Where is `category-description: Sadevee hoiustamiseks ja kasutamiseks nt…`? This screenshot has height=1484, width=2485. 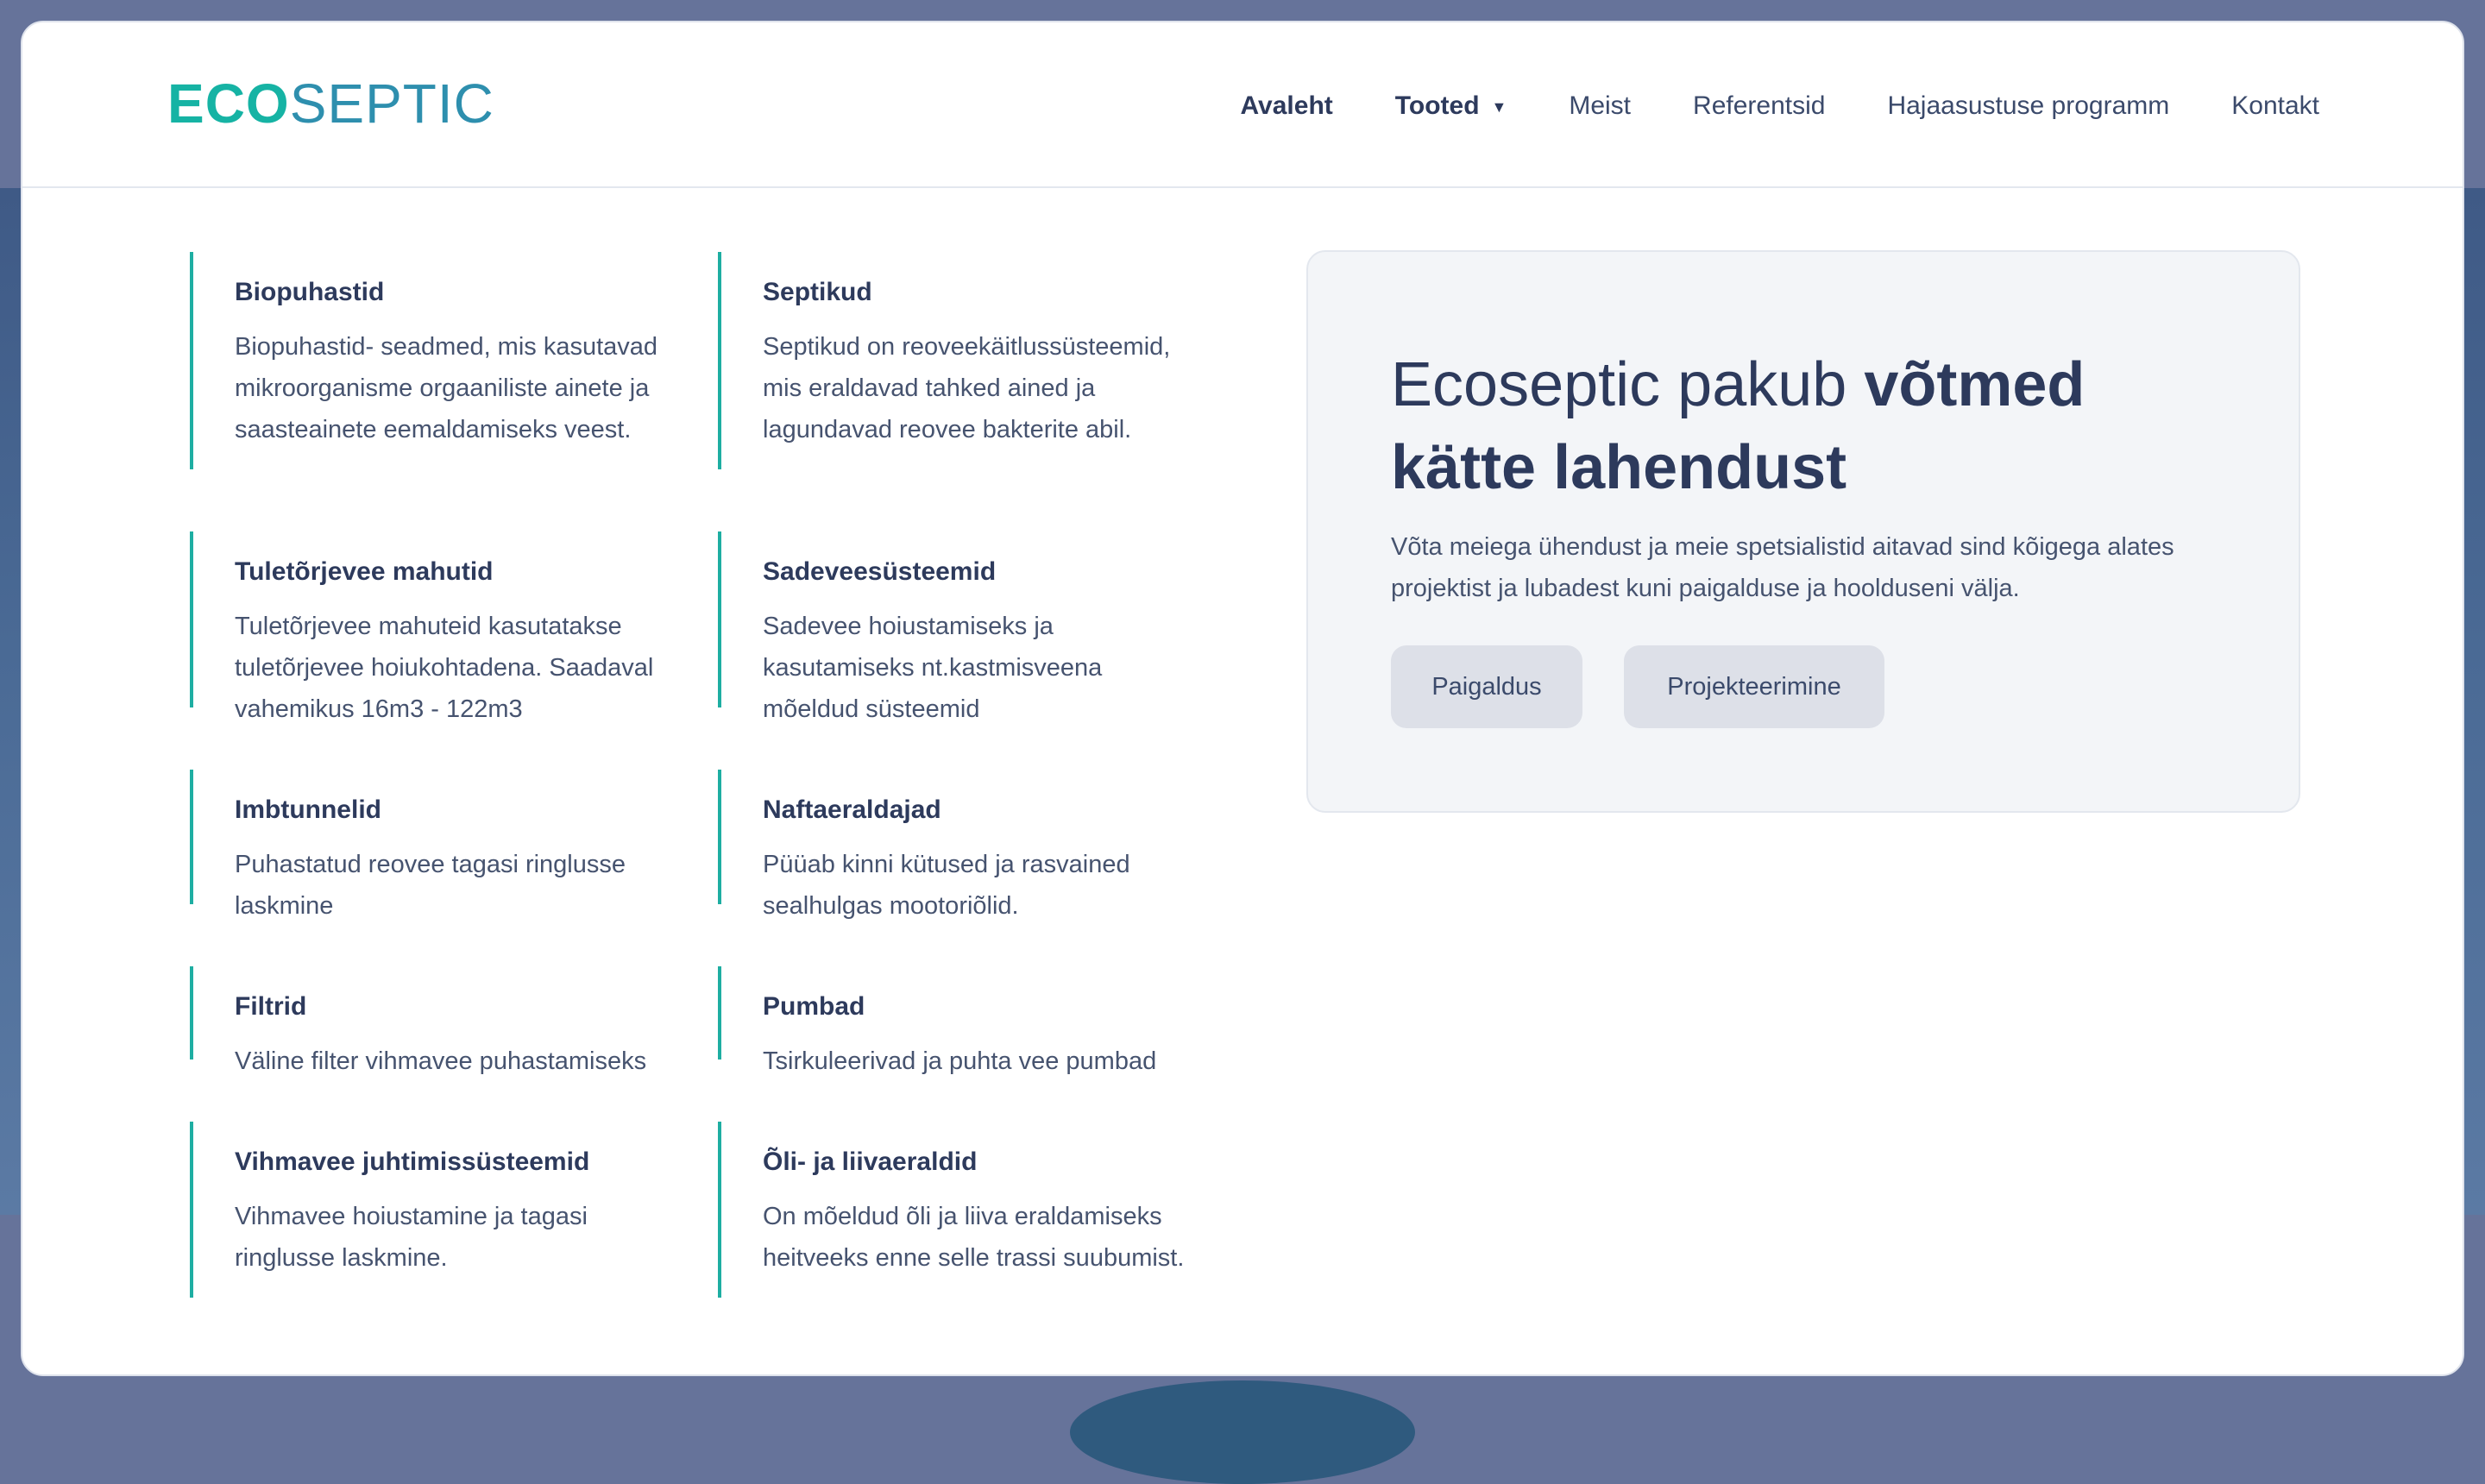
category-description: Sadevee hoiustamiseks ja kasutamiseks nt… is located at coordinates (933, 668).